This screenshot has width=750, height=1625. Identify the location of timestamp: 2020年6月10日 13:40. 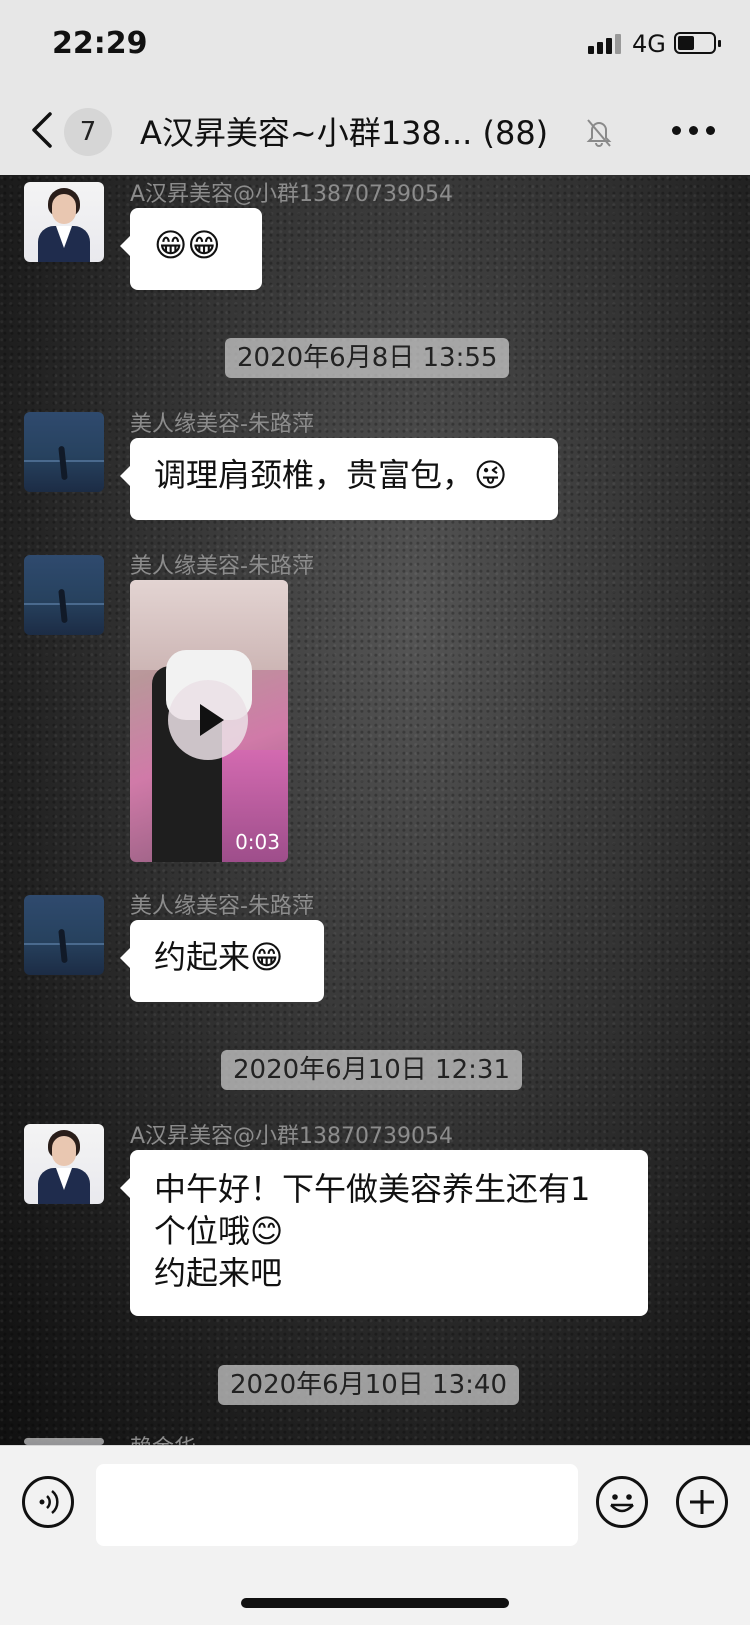
(368, 1385).